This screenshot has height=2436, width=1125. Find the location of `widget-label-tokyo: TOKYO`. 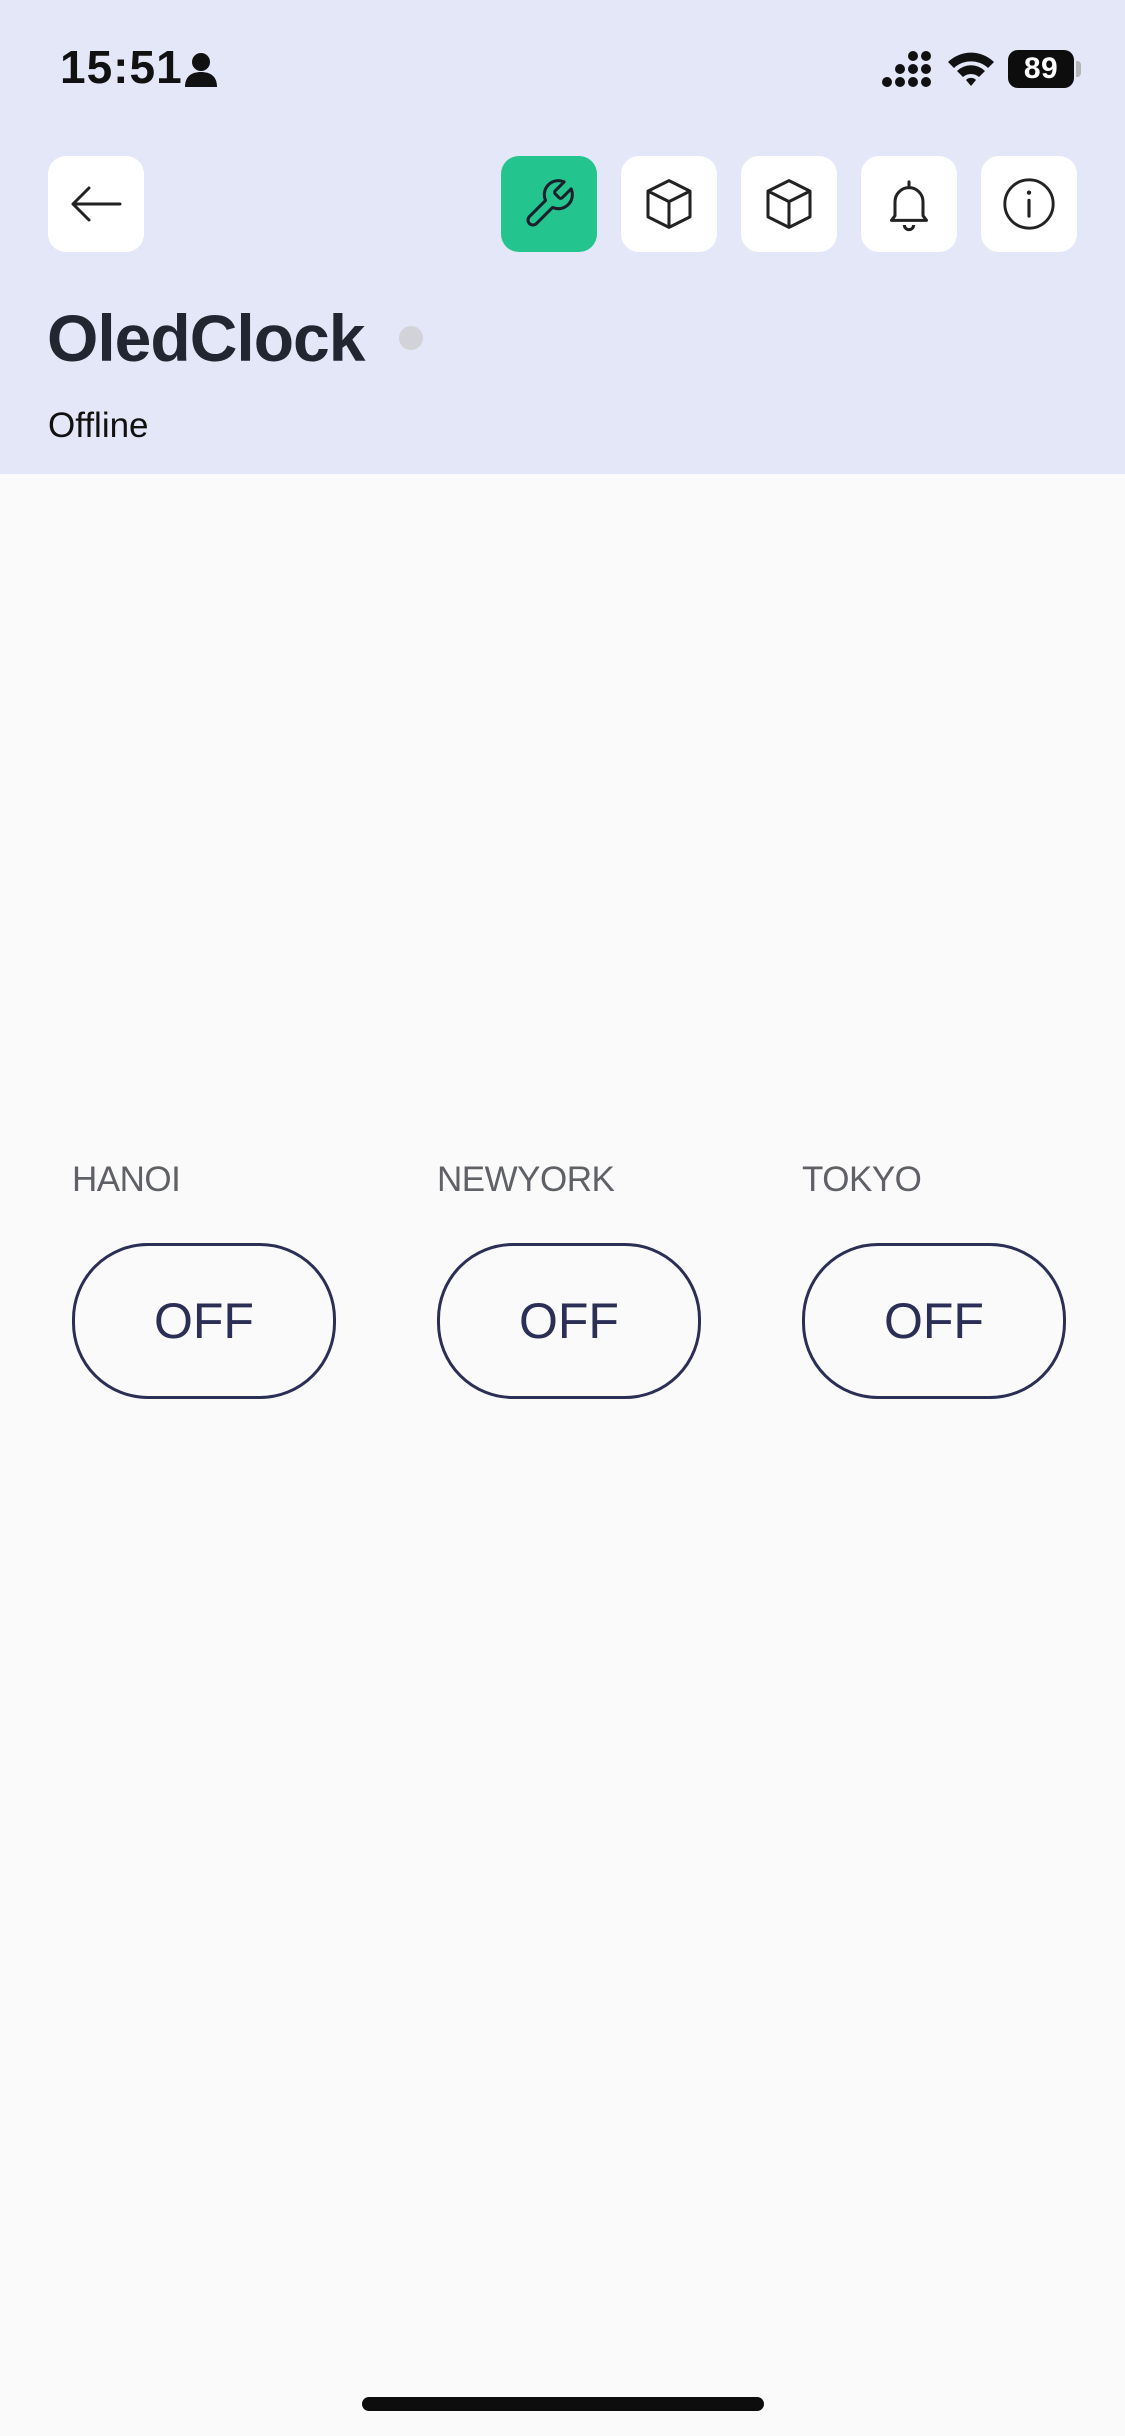

widget-label-tokyo: TOKYO is located at coordinates (862, 1179).